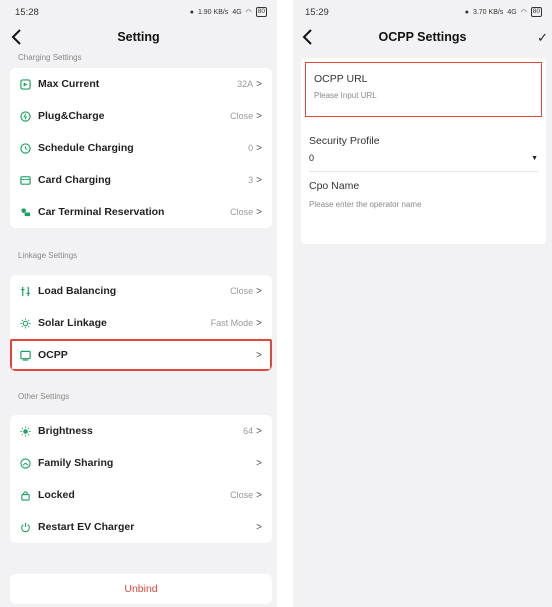 This screenshot has width=552, height=607. What do you see at coordinates (534, 158) in the screenshot?
I see `dropdown-caret-icon: ▼` at bounding box center [534, 158].